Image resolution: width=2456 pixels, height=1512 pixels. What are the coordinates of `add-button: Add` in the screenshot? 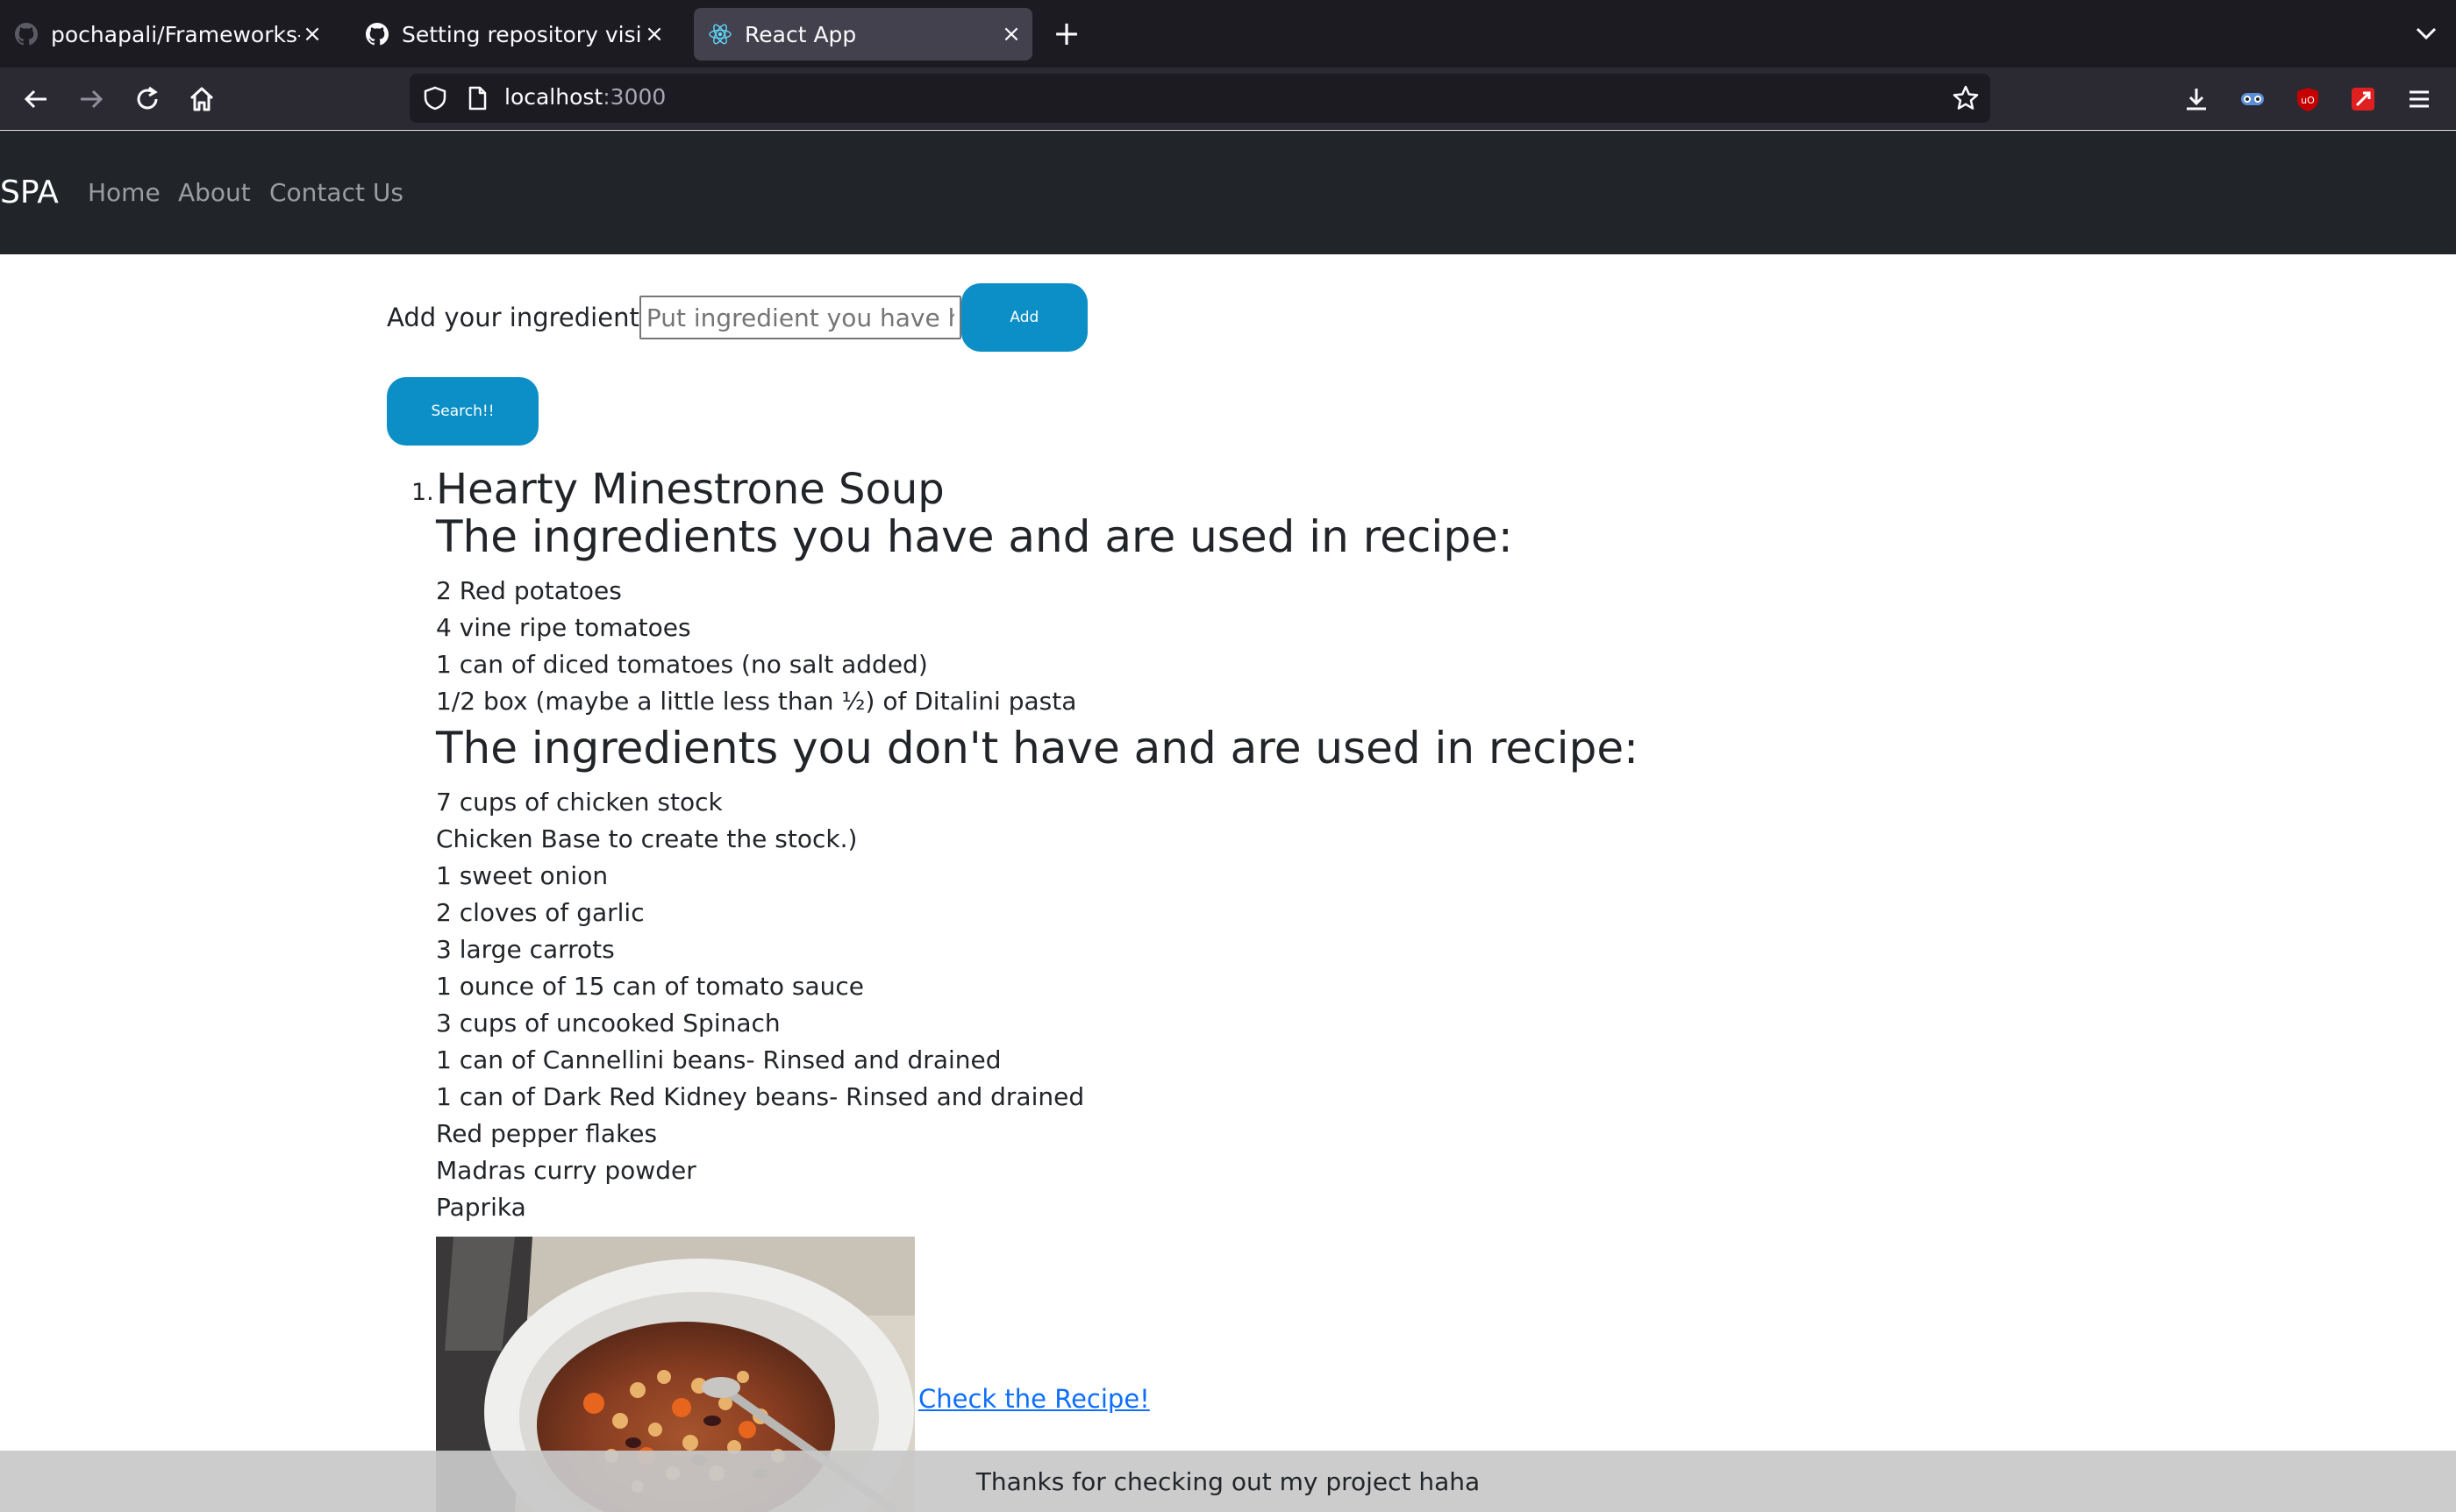 It's located at (1024, 317).